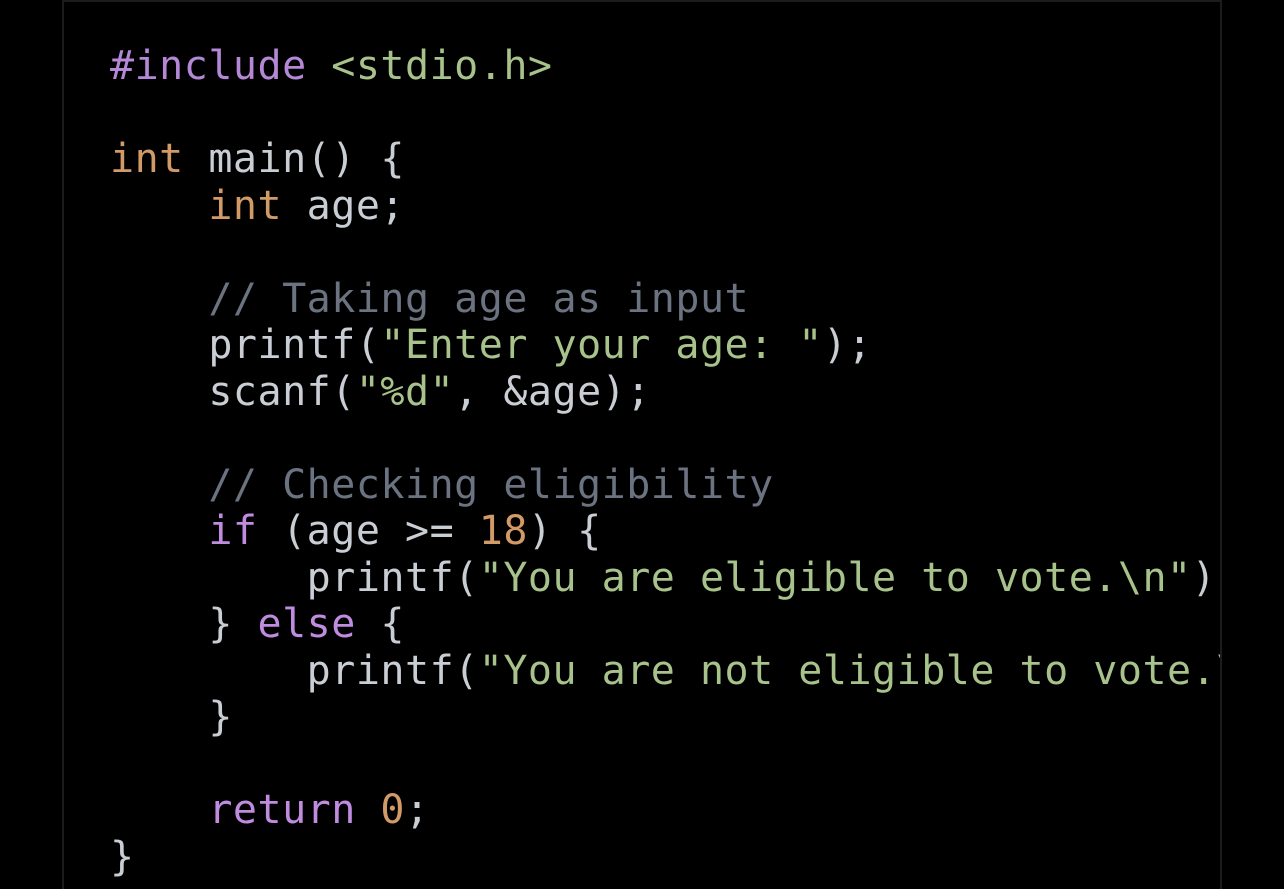  What do you see at coordinates (665, 392) in the screenshot?
I see `code-line: scanf("%d", &age);` at bounding box center [665, 392].